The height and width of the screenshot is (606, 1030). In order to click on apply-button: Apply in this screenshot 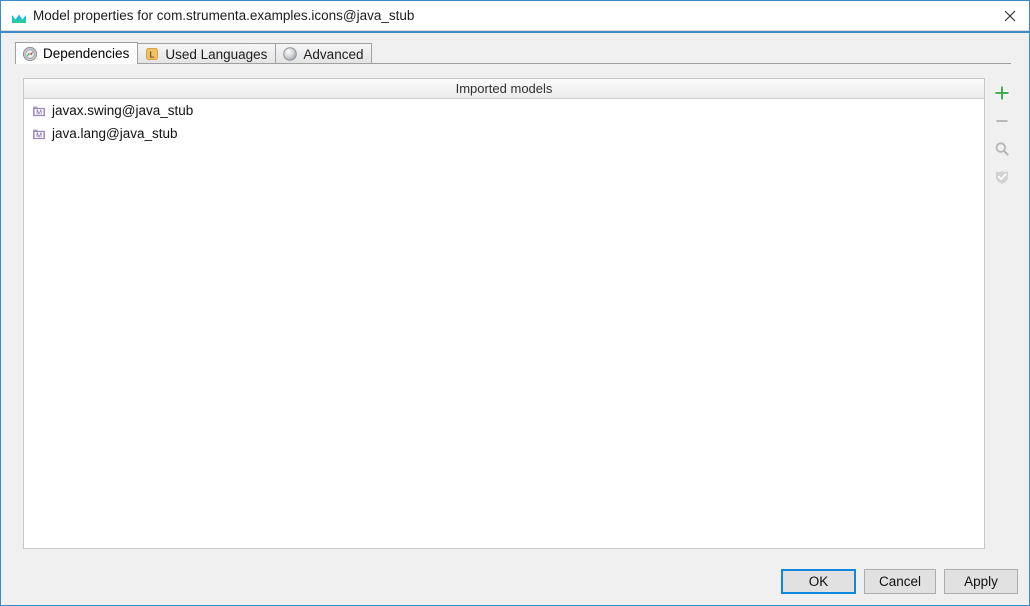, I will do `click(981, 581)`.